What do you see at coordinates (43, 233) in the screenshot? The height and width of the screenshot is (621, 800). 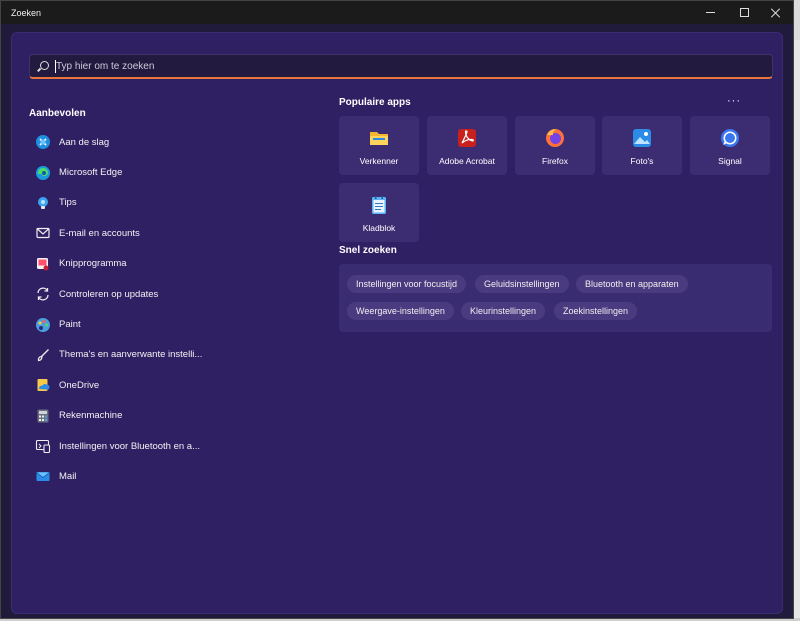 I see `mail-accounts-icon` at bounding box center [43, 233].